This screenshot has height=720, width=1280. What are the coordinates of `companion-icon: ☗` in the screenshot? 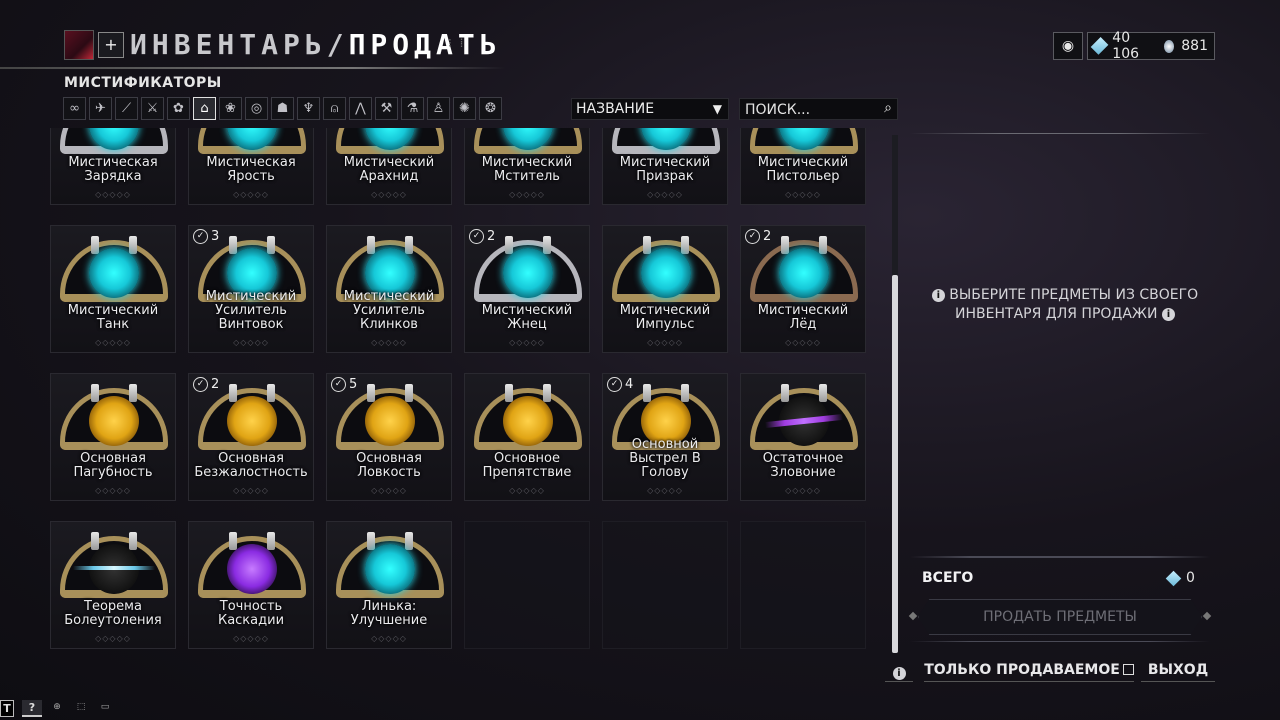 It's located at (282, 108).